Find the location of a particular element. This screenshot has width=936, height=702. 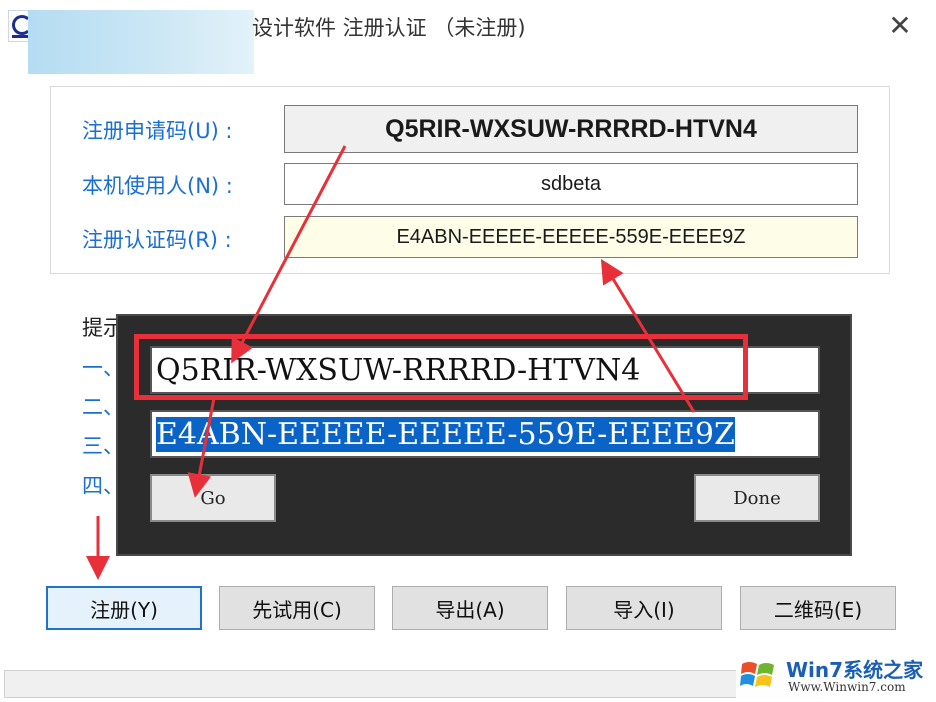

user-field: sdbeta is located at coordinates (571, 184).